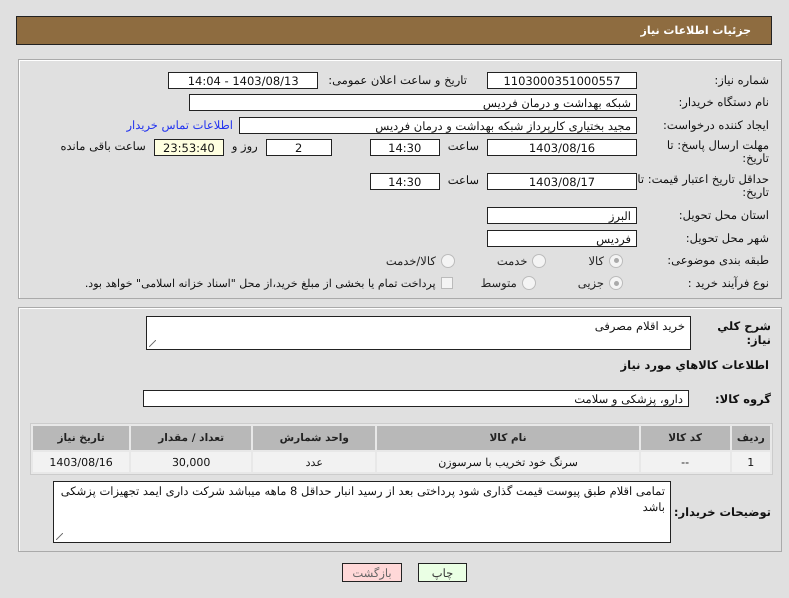 The image size is (789, 598). Describe the element at coordinates (191, 438) in the screenshot. I see `column-header: تعداد / مقدار` at that location.